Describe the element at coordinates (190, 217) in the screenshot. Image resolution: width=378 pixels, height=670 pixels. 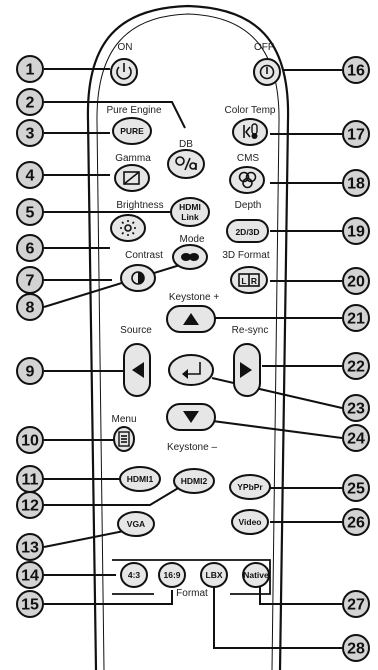
I see `hdmi-link-label-2: Link` at that location.